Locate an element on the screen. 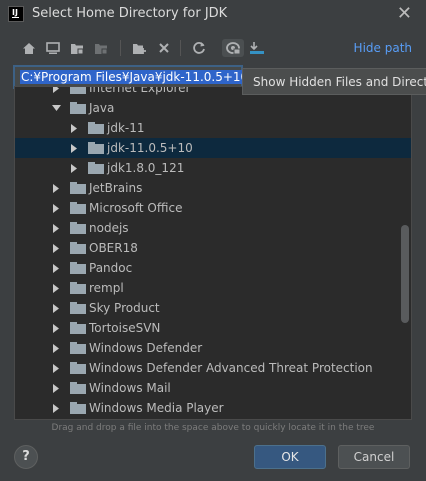 The width and height of the screenshot is (426, 481). desktop-icon is located at coordinates (53, 48).